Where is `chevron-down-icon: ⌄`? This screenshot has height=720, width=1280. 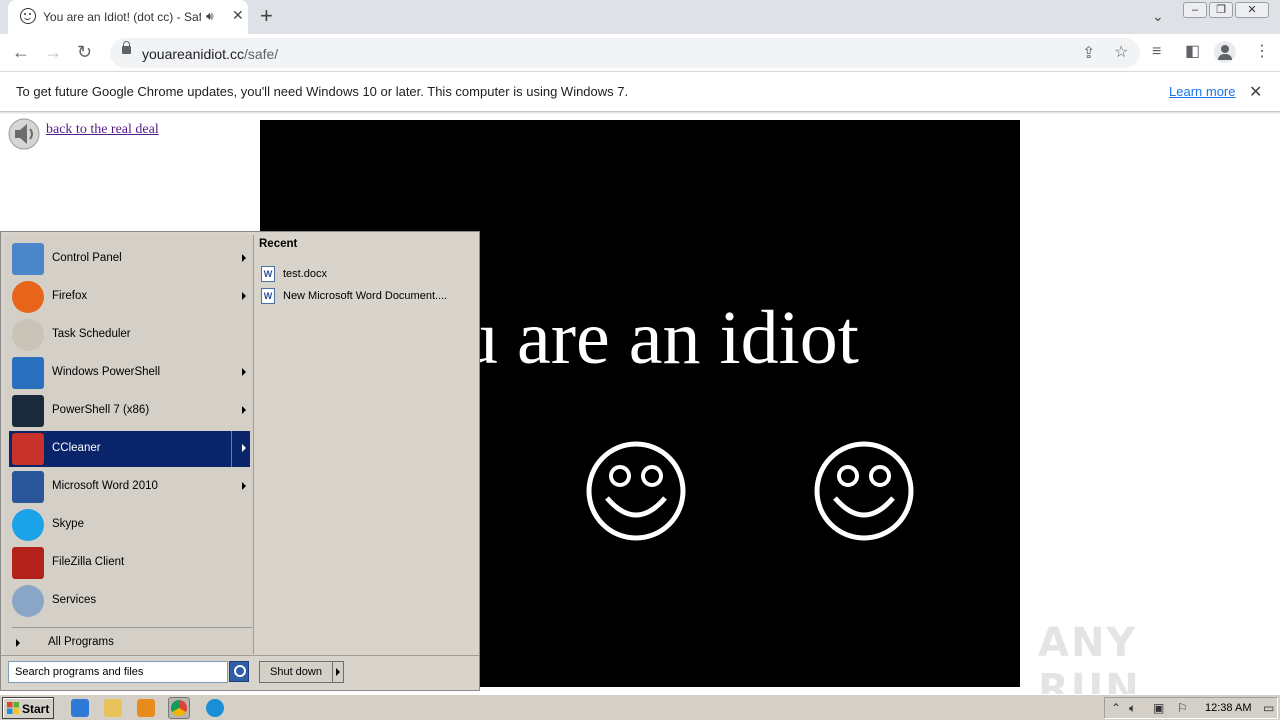
chevron-down-icon: ⌄ is located at coordinates (1158, 16).